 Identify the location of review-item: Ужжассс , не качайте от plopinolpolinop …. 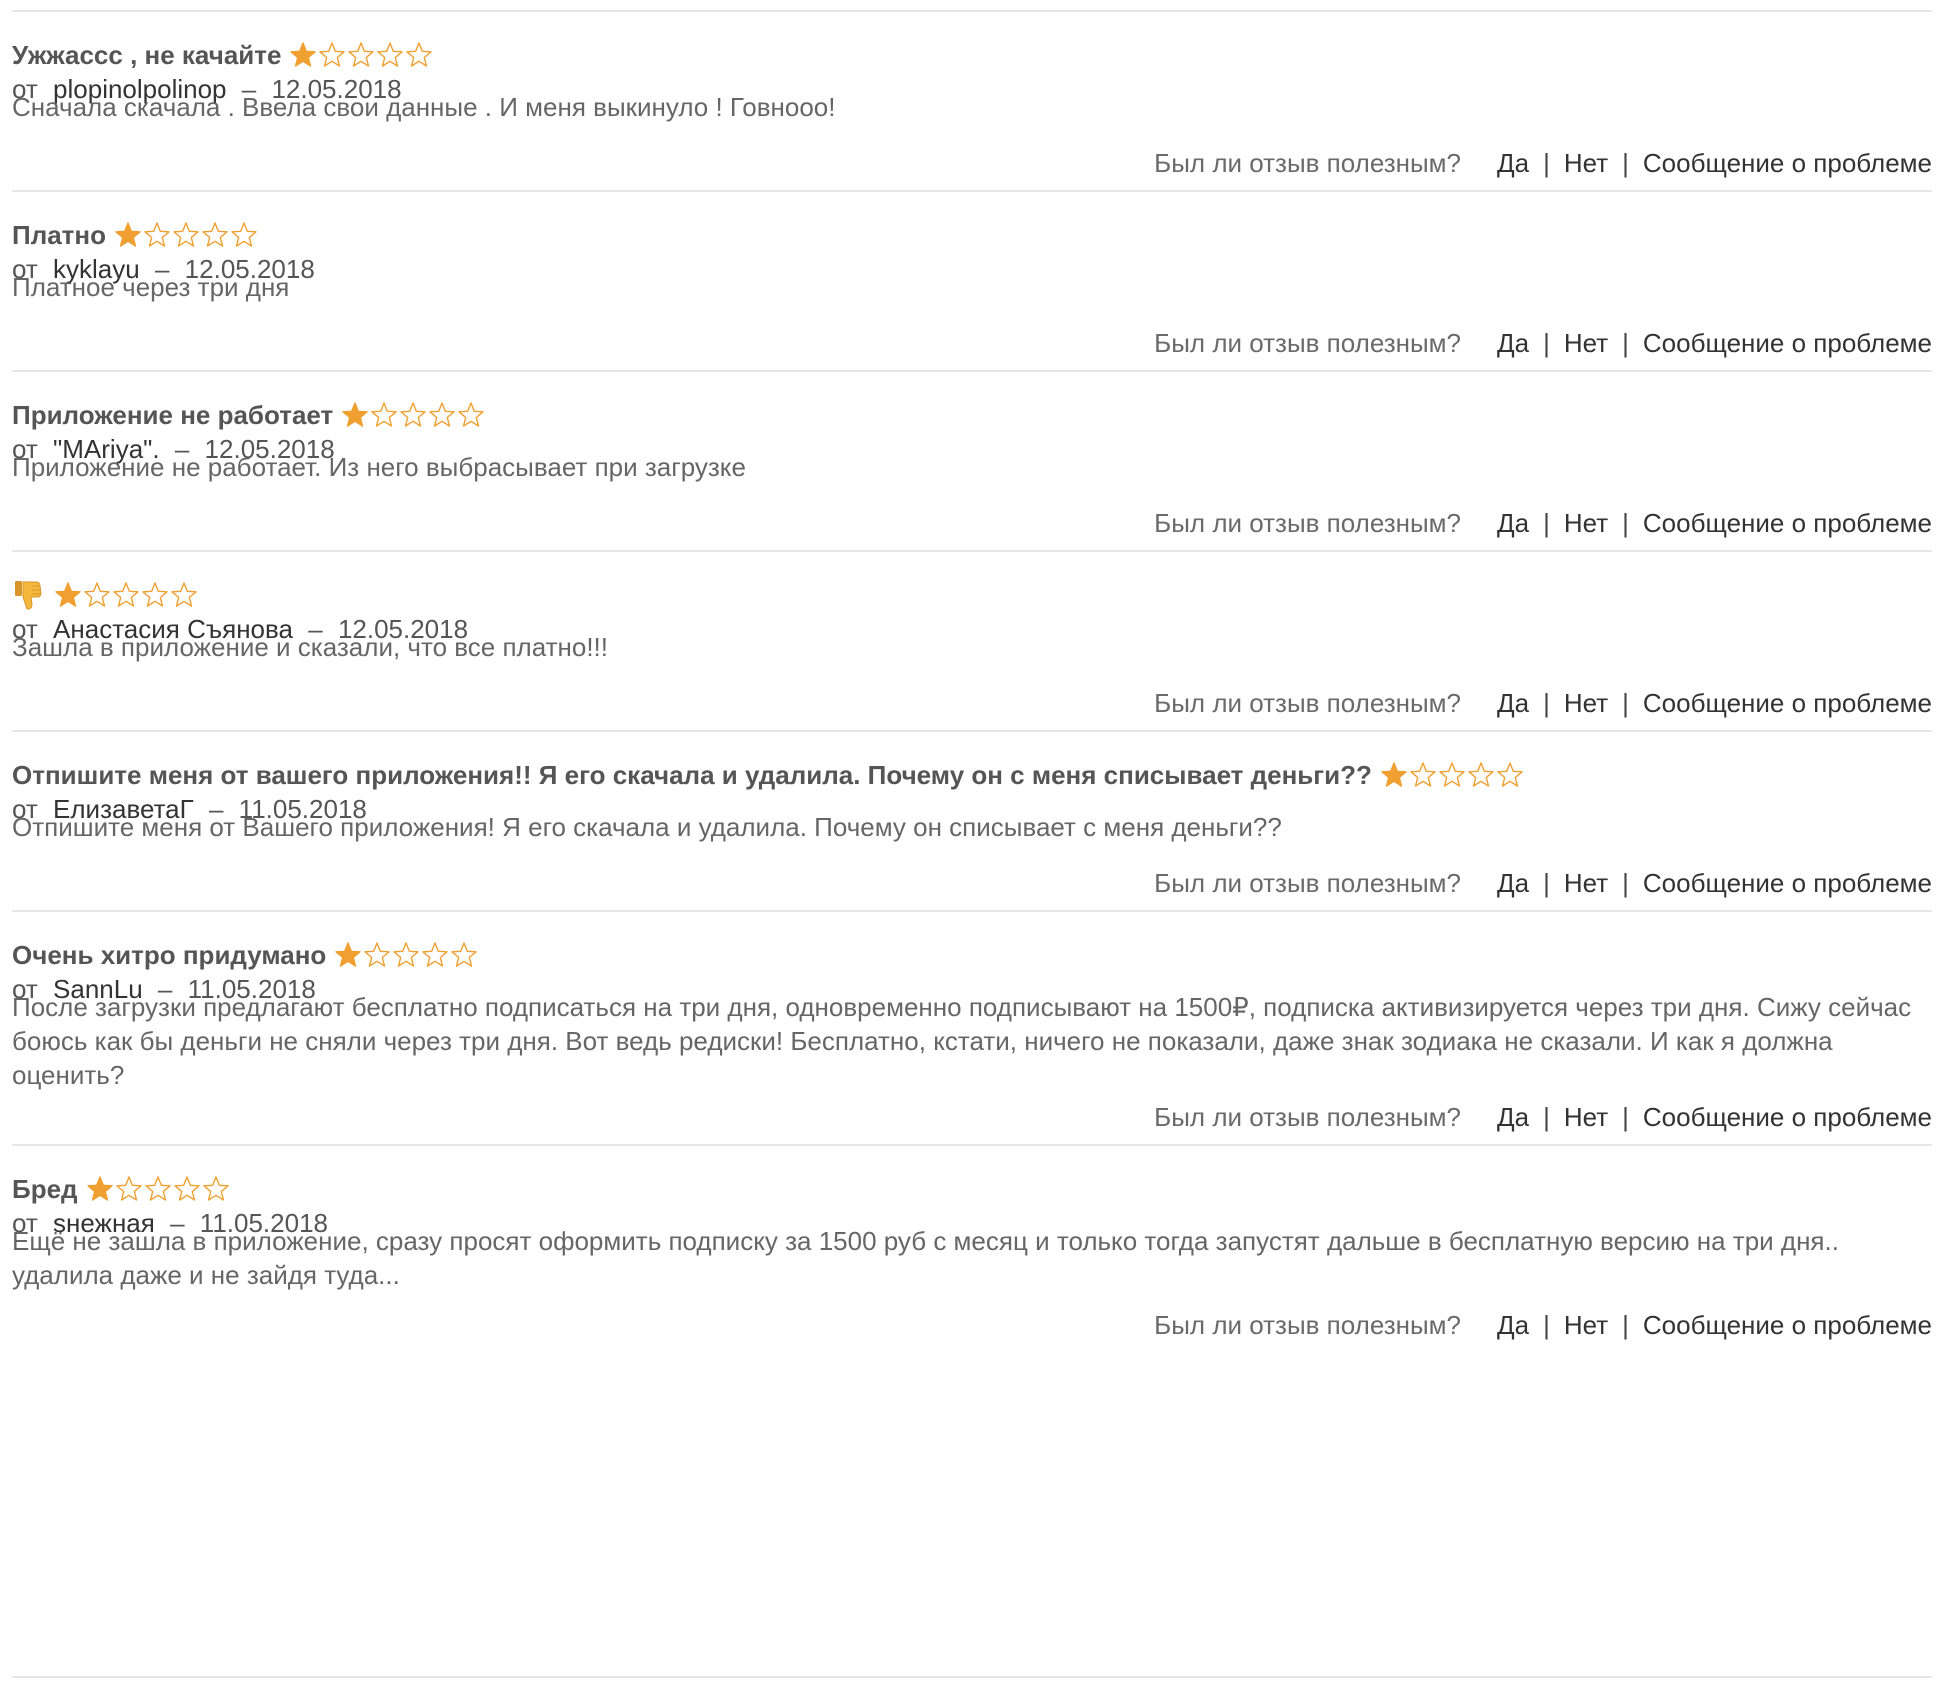
(972, 100).